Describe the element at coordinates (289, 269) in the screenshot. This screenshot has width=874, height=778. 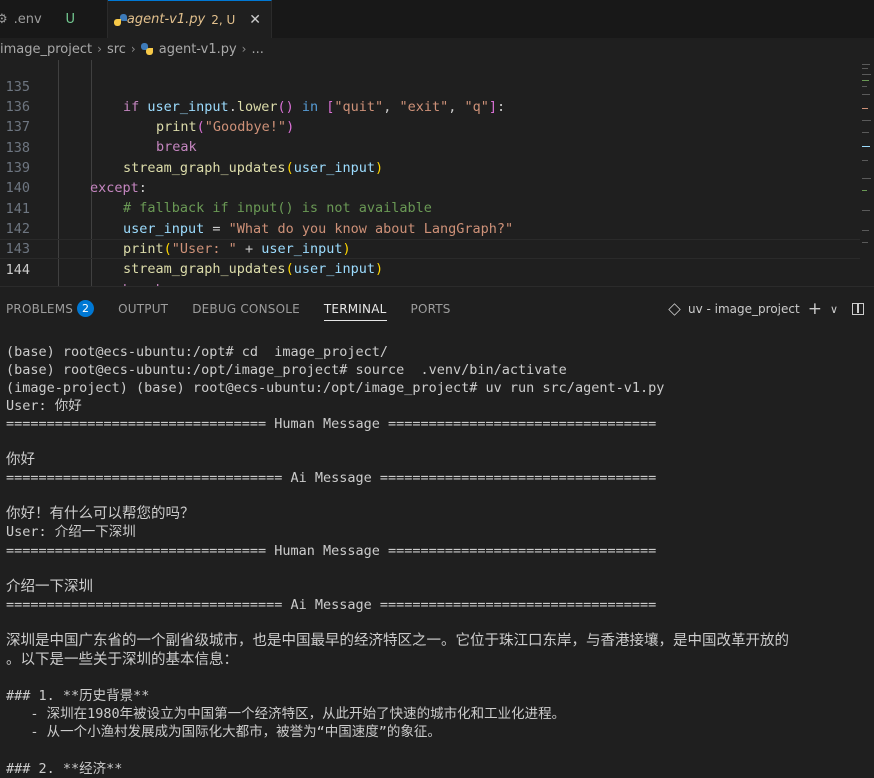
I see `bracket: (` at that location.